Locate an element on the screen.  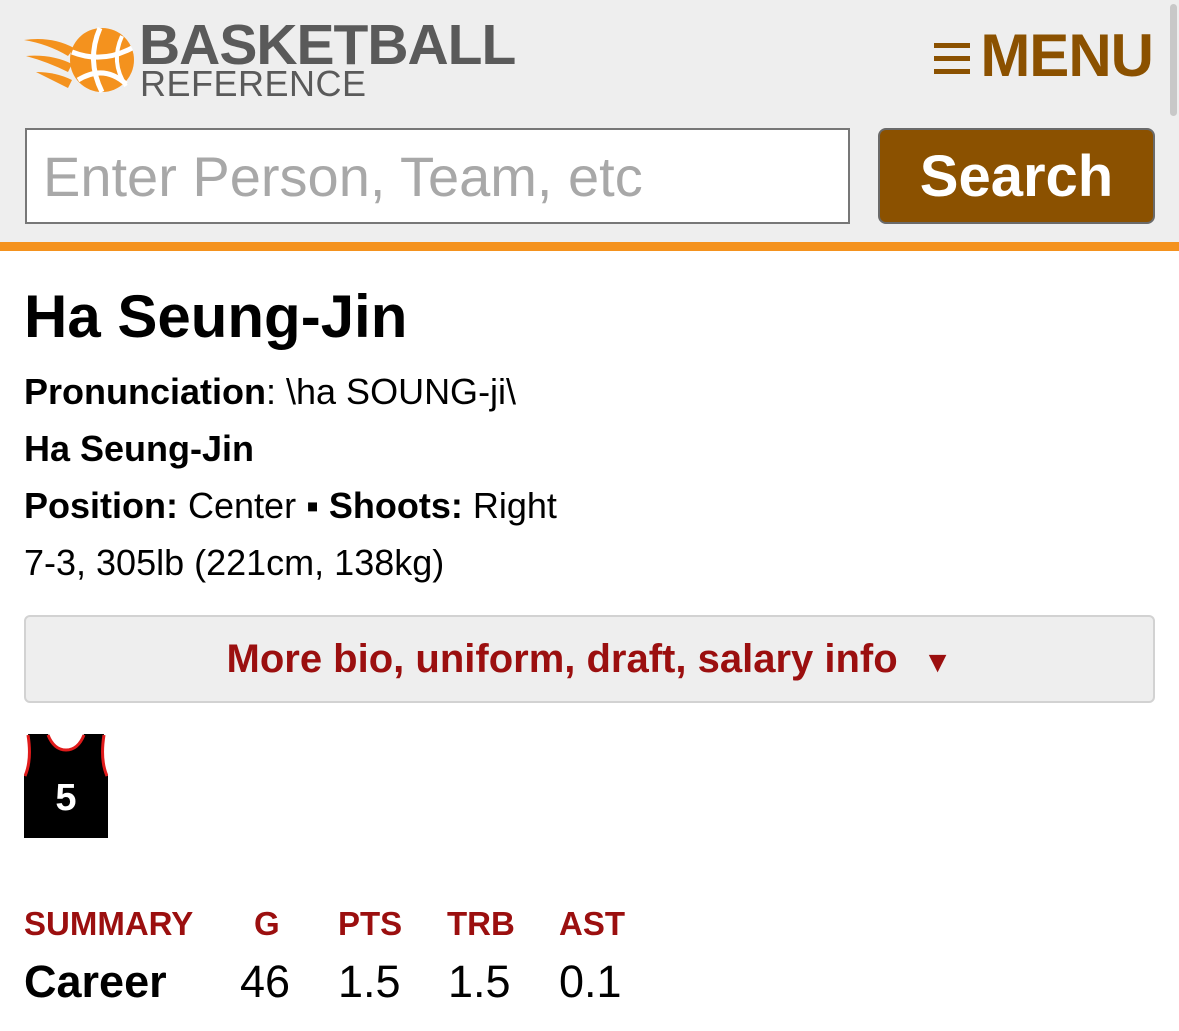
career-label: Career is located at coordinates (95, 981).